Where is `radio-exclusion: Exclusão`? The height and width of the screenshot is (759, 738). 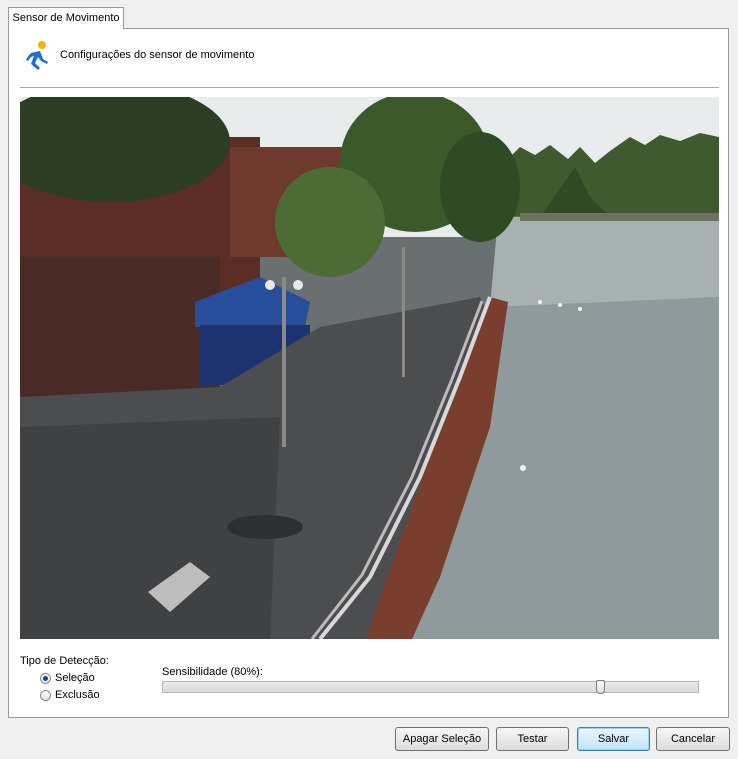
radio-exclusion: Exclusão is located at coordinates (70, 695).